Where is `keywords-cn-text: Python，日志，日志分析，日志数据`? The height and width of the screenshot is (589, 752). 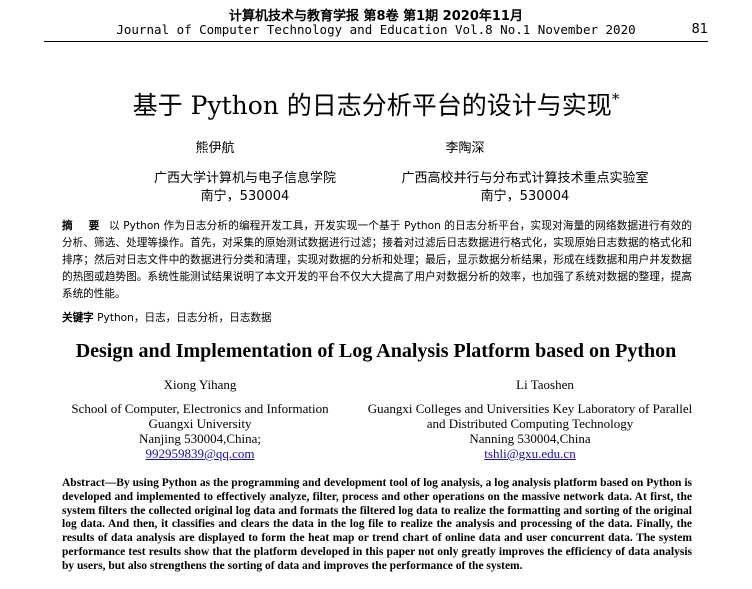 keywords-cn-text: Python，日志，日志分析，日志数据 is located at coordinates (184, 318).